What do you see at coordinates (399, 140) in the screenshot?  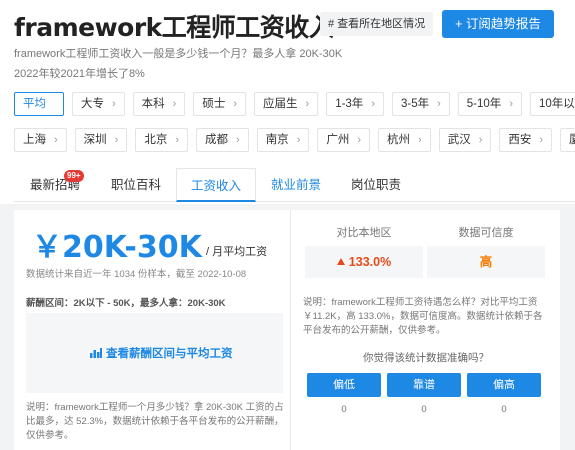 I see `chip-label: 杭州` at bounding box center [399, 140].